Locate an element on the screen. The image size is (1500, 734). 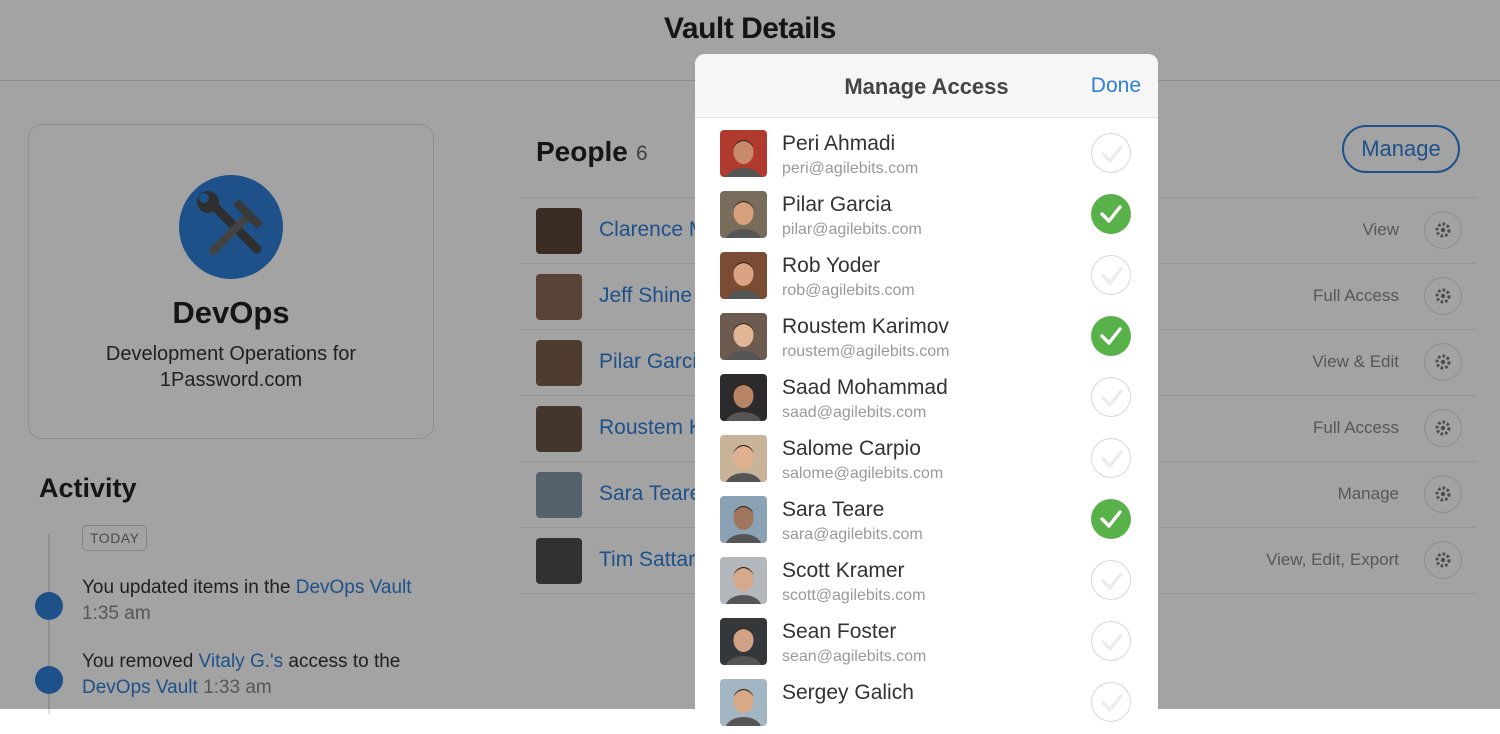
user-name: Roustem Karimov is located at coordinates (865, 326).